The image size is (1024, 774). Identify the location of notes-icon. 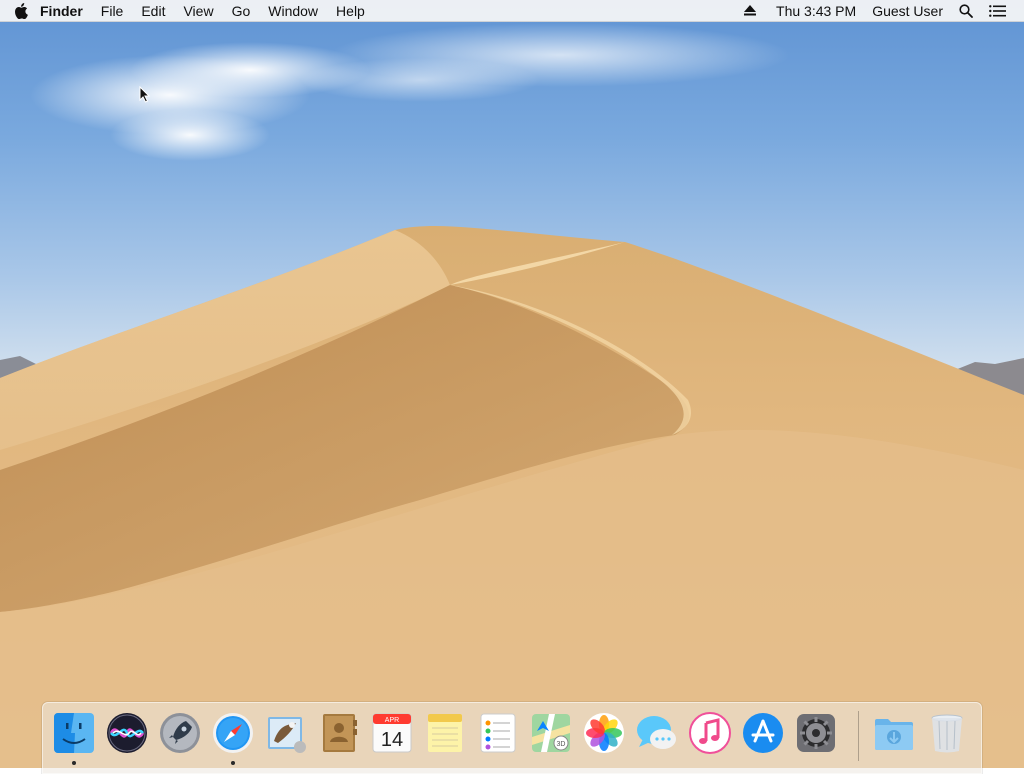
(445, 733).